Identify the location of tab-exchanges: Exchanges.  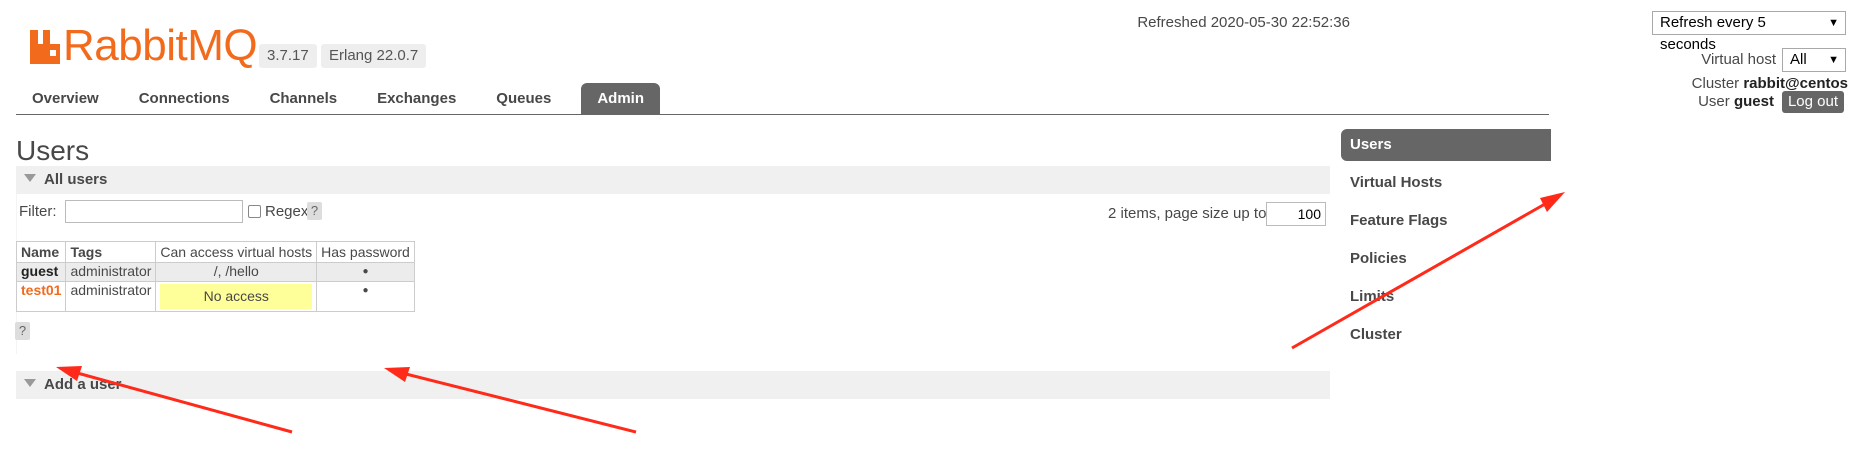
(416, 99).